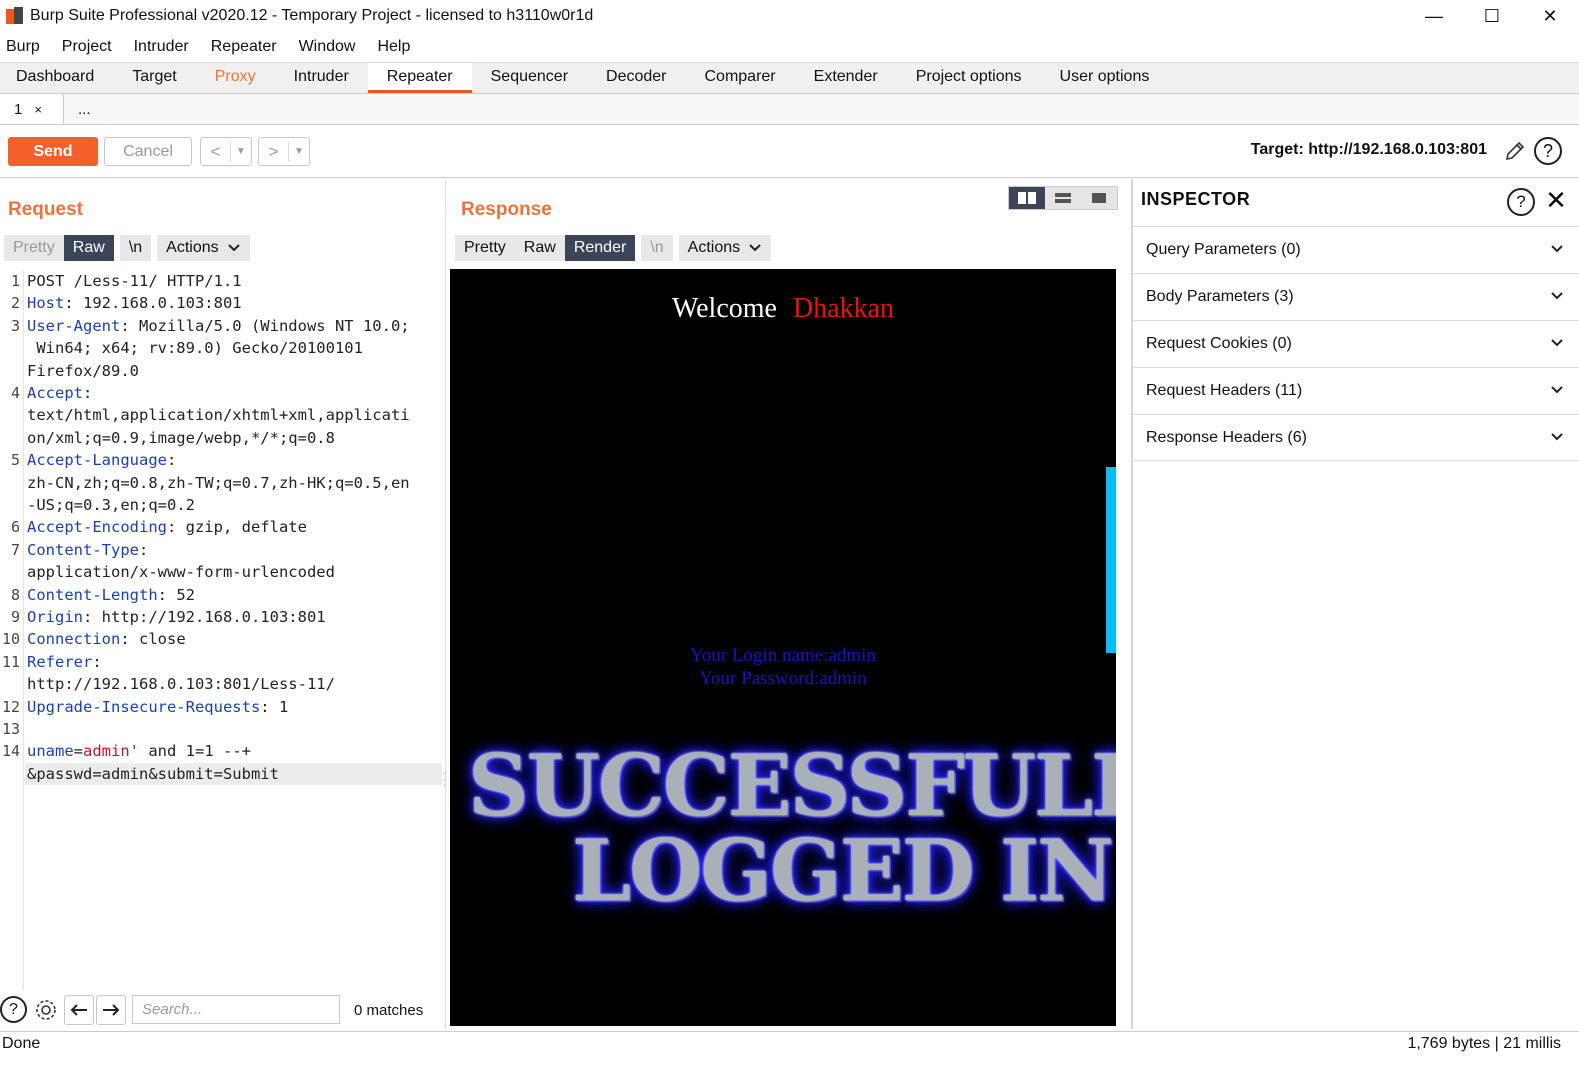 The width and height of the screenshot is (1579, 1068). I want to click on request-body-continuation: &passwd=admin&submit=Submit, so click(153, 773).